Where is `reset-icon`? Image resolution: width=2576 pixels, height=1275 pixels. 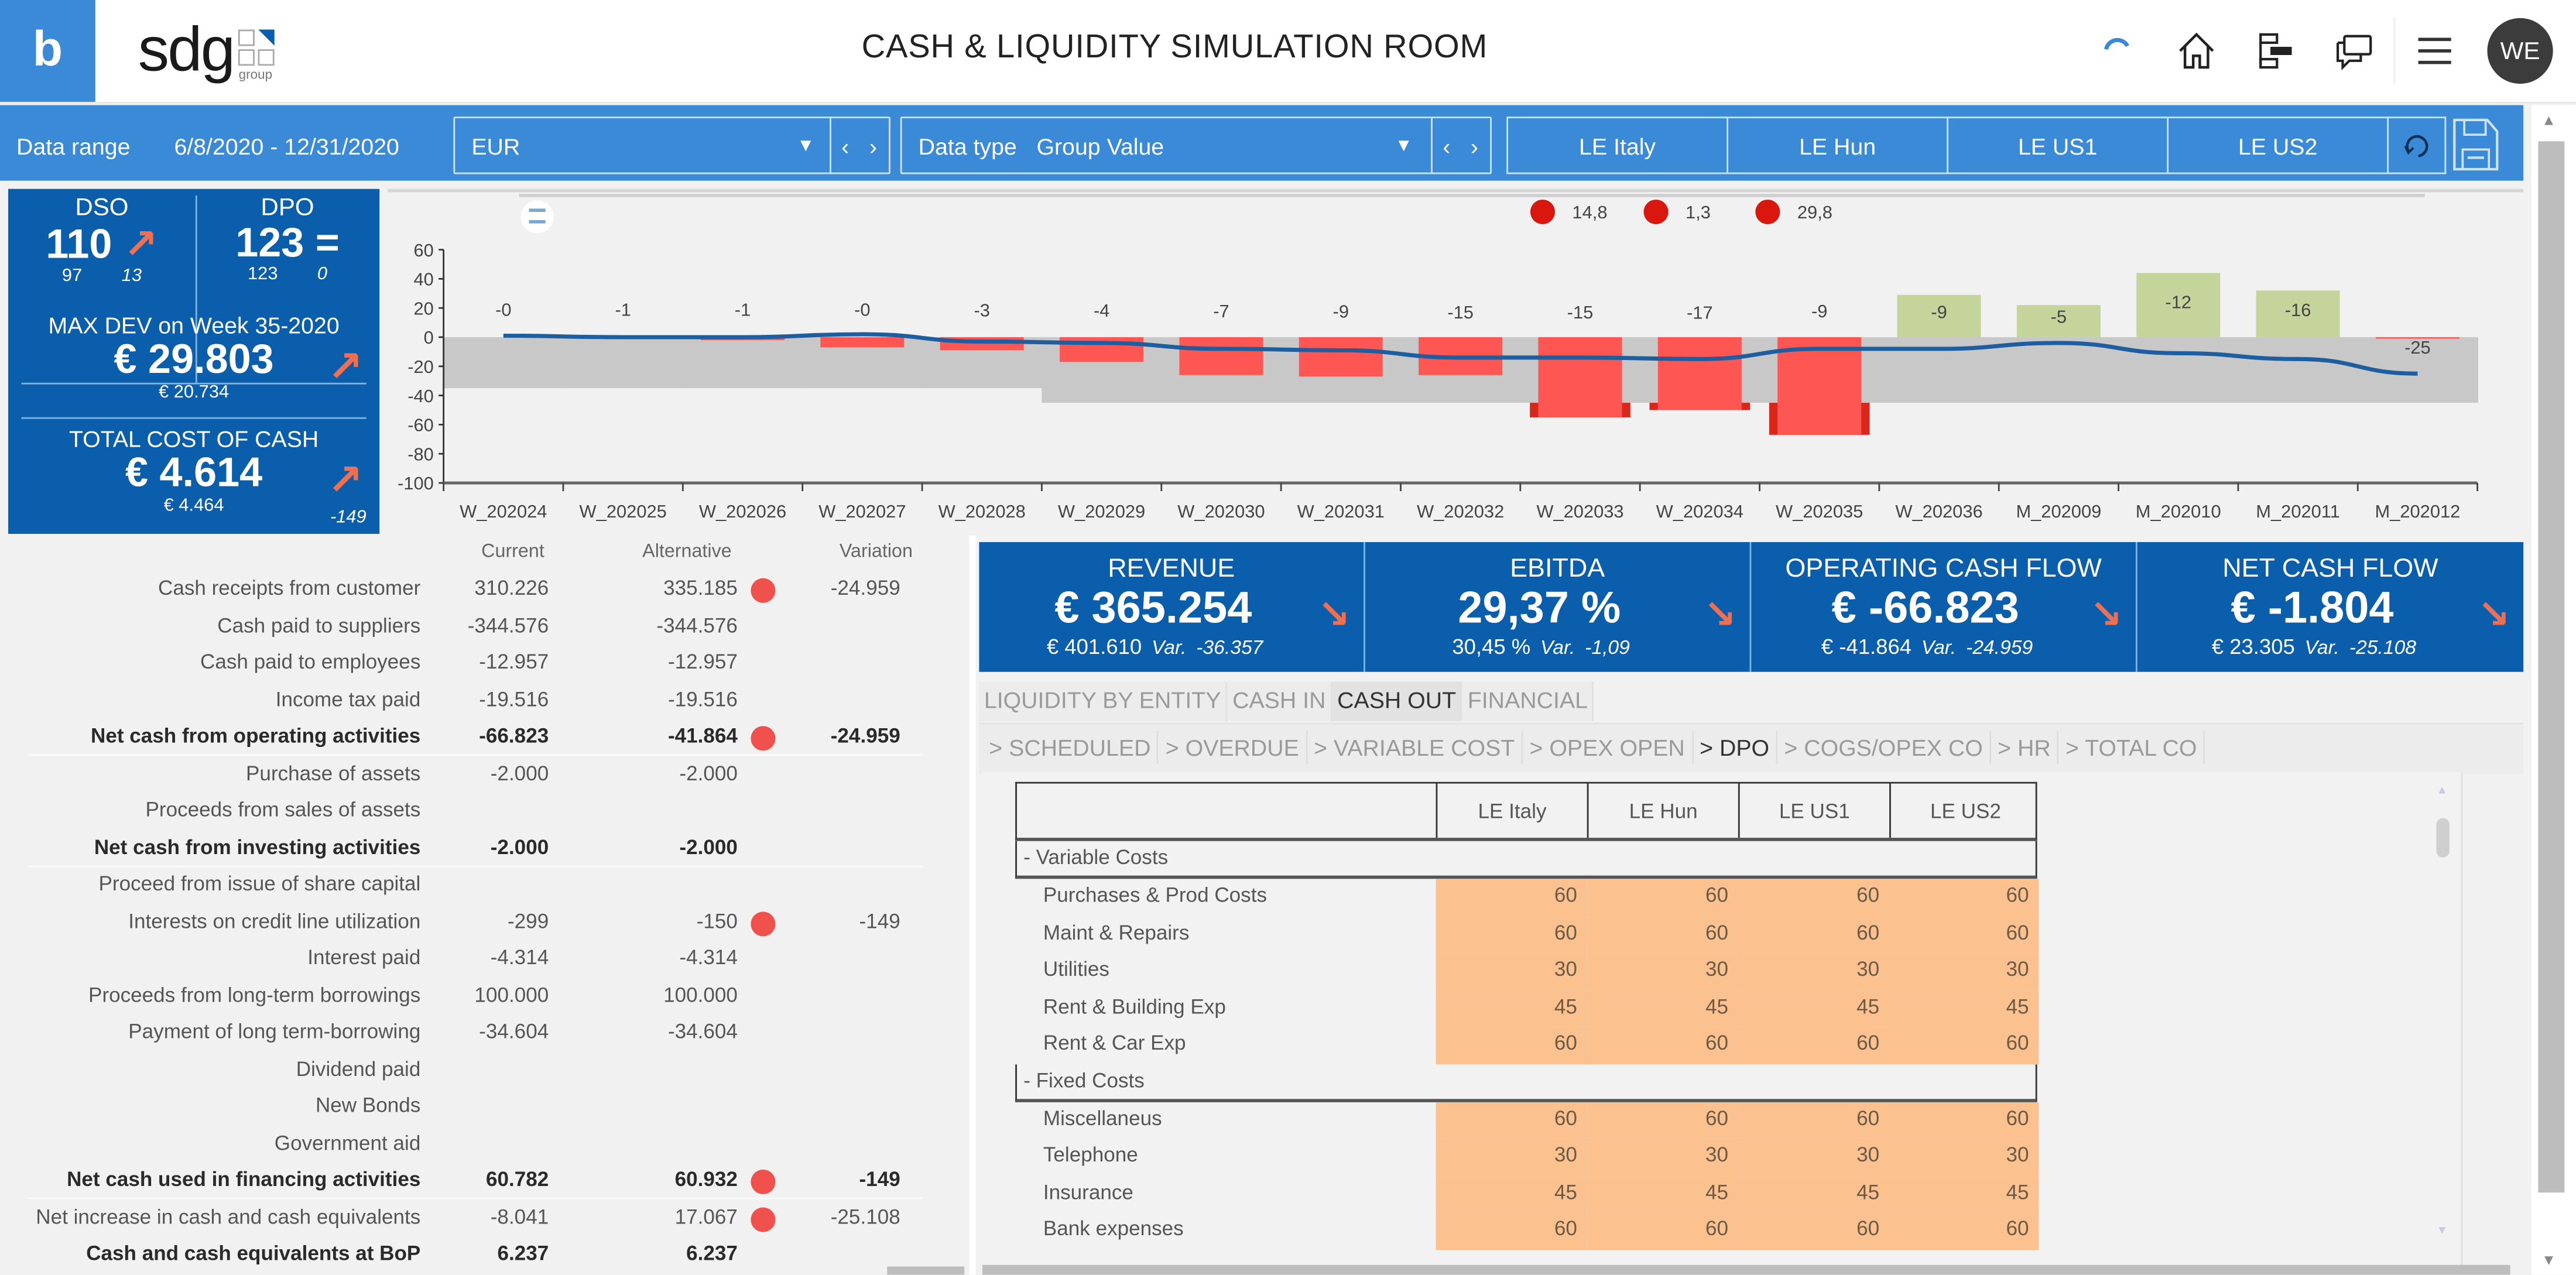 reset-icon is located at coordinates (2416, 145).